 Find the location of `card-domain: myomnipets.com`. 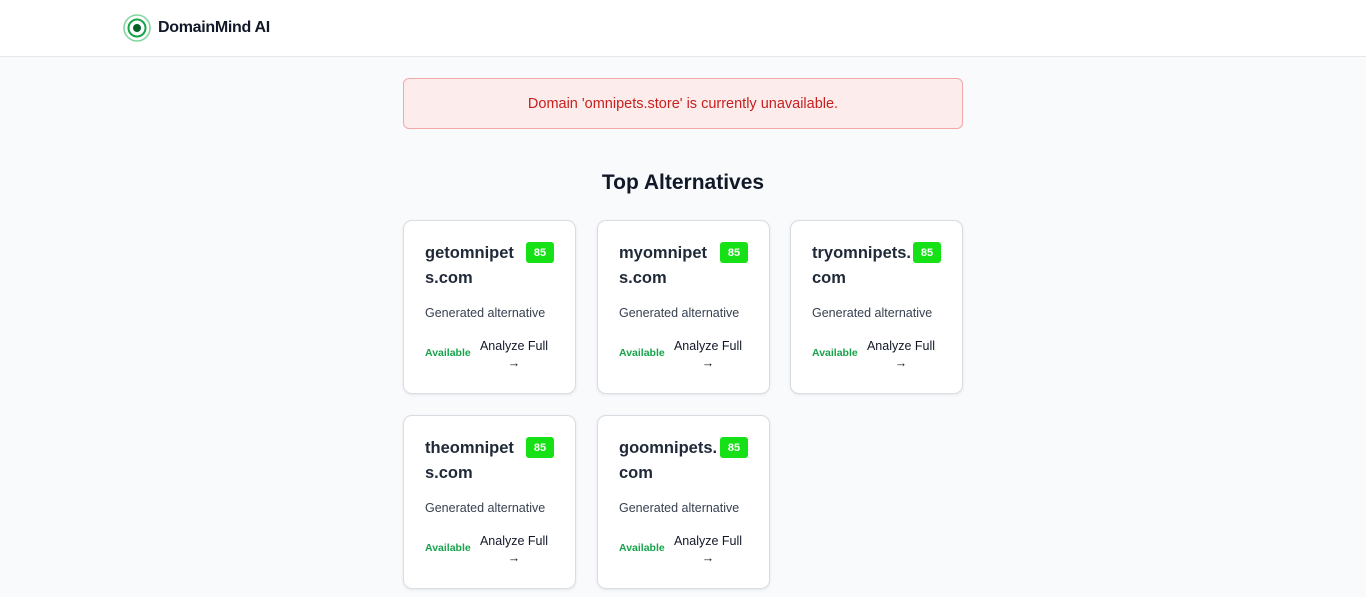

card-domain: myomnipets.com is located at coordinates (663, 265).